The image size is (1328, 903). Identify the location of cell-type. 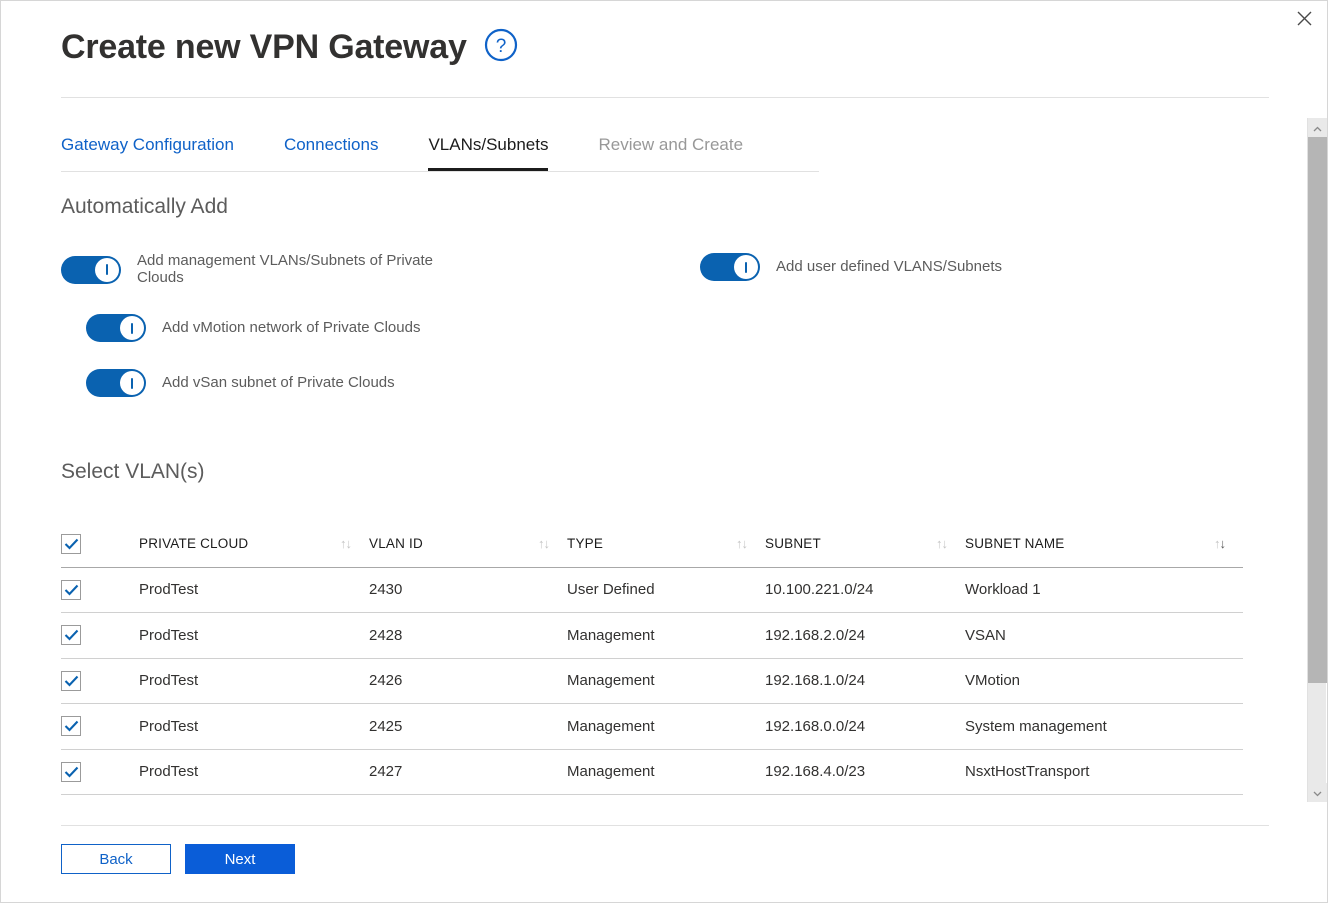
(666, 799).